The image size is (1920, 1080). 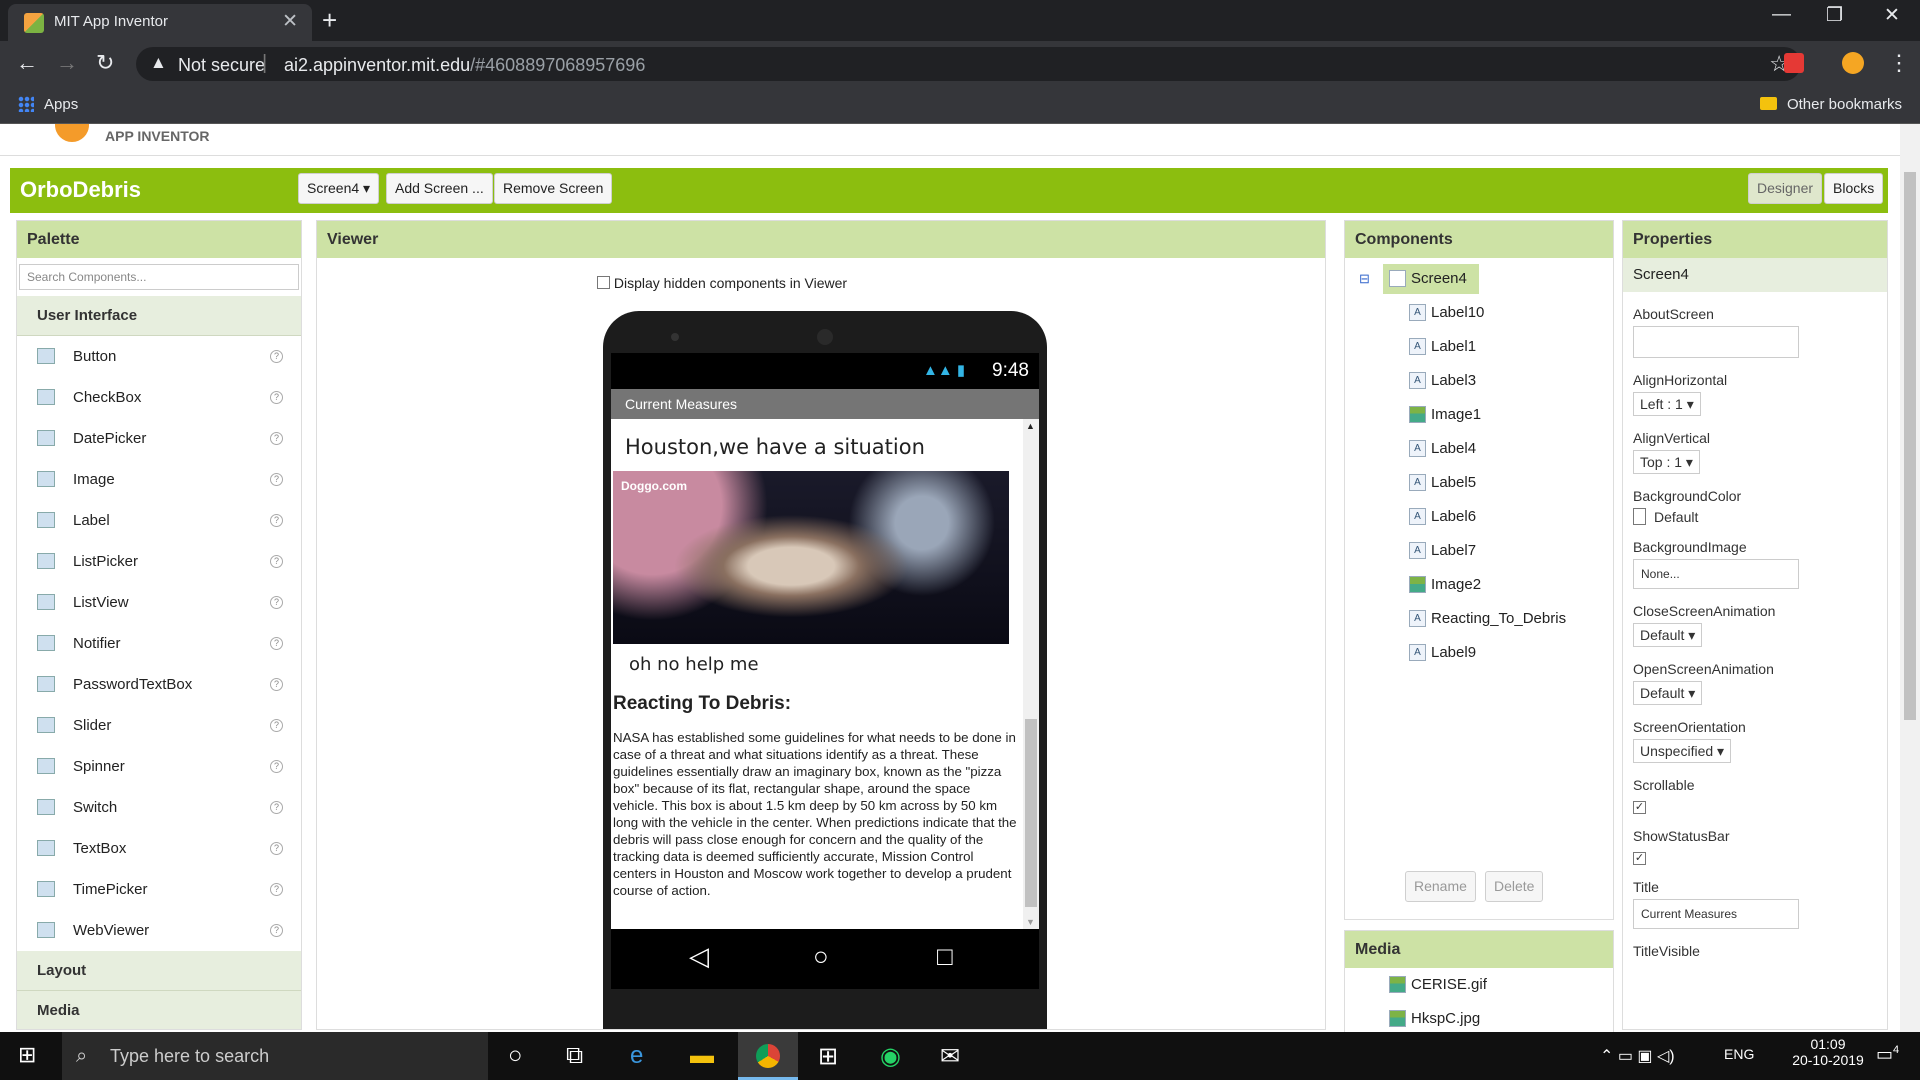 I want to click on palette-item: Spinner?, so click(x=159, y=766).